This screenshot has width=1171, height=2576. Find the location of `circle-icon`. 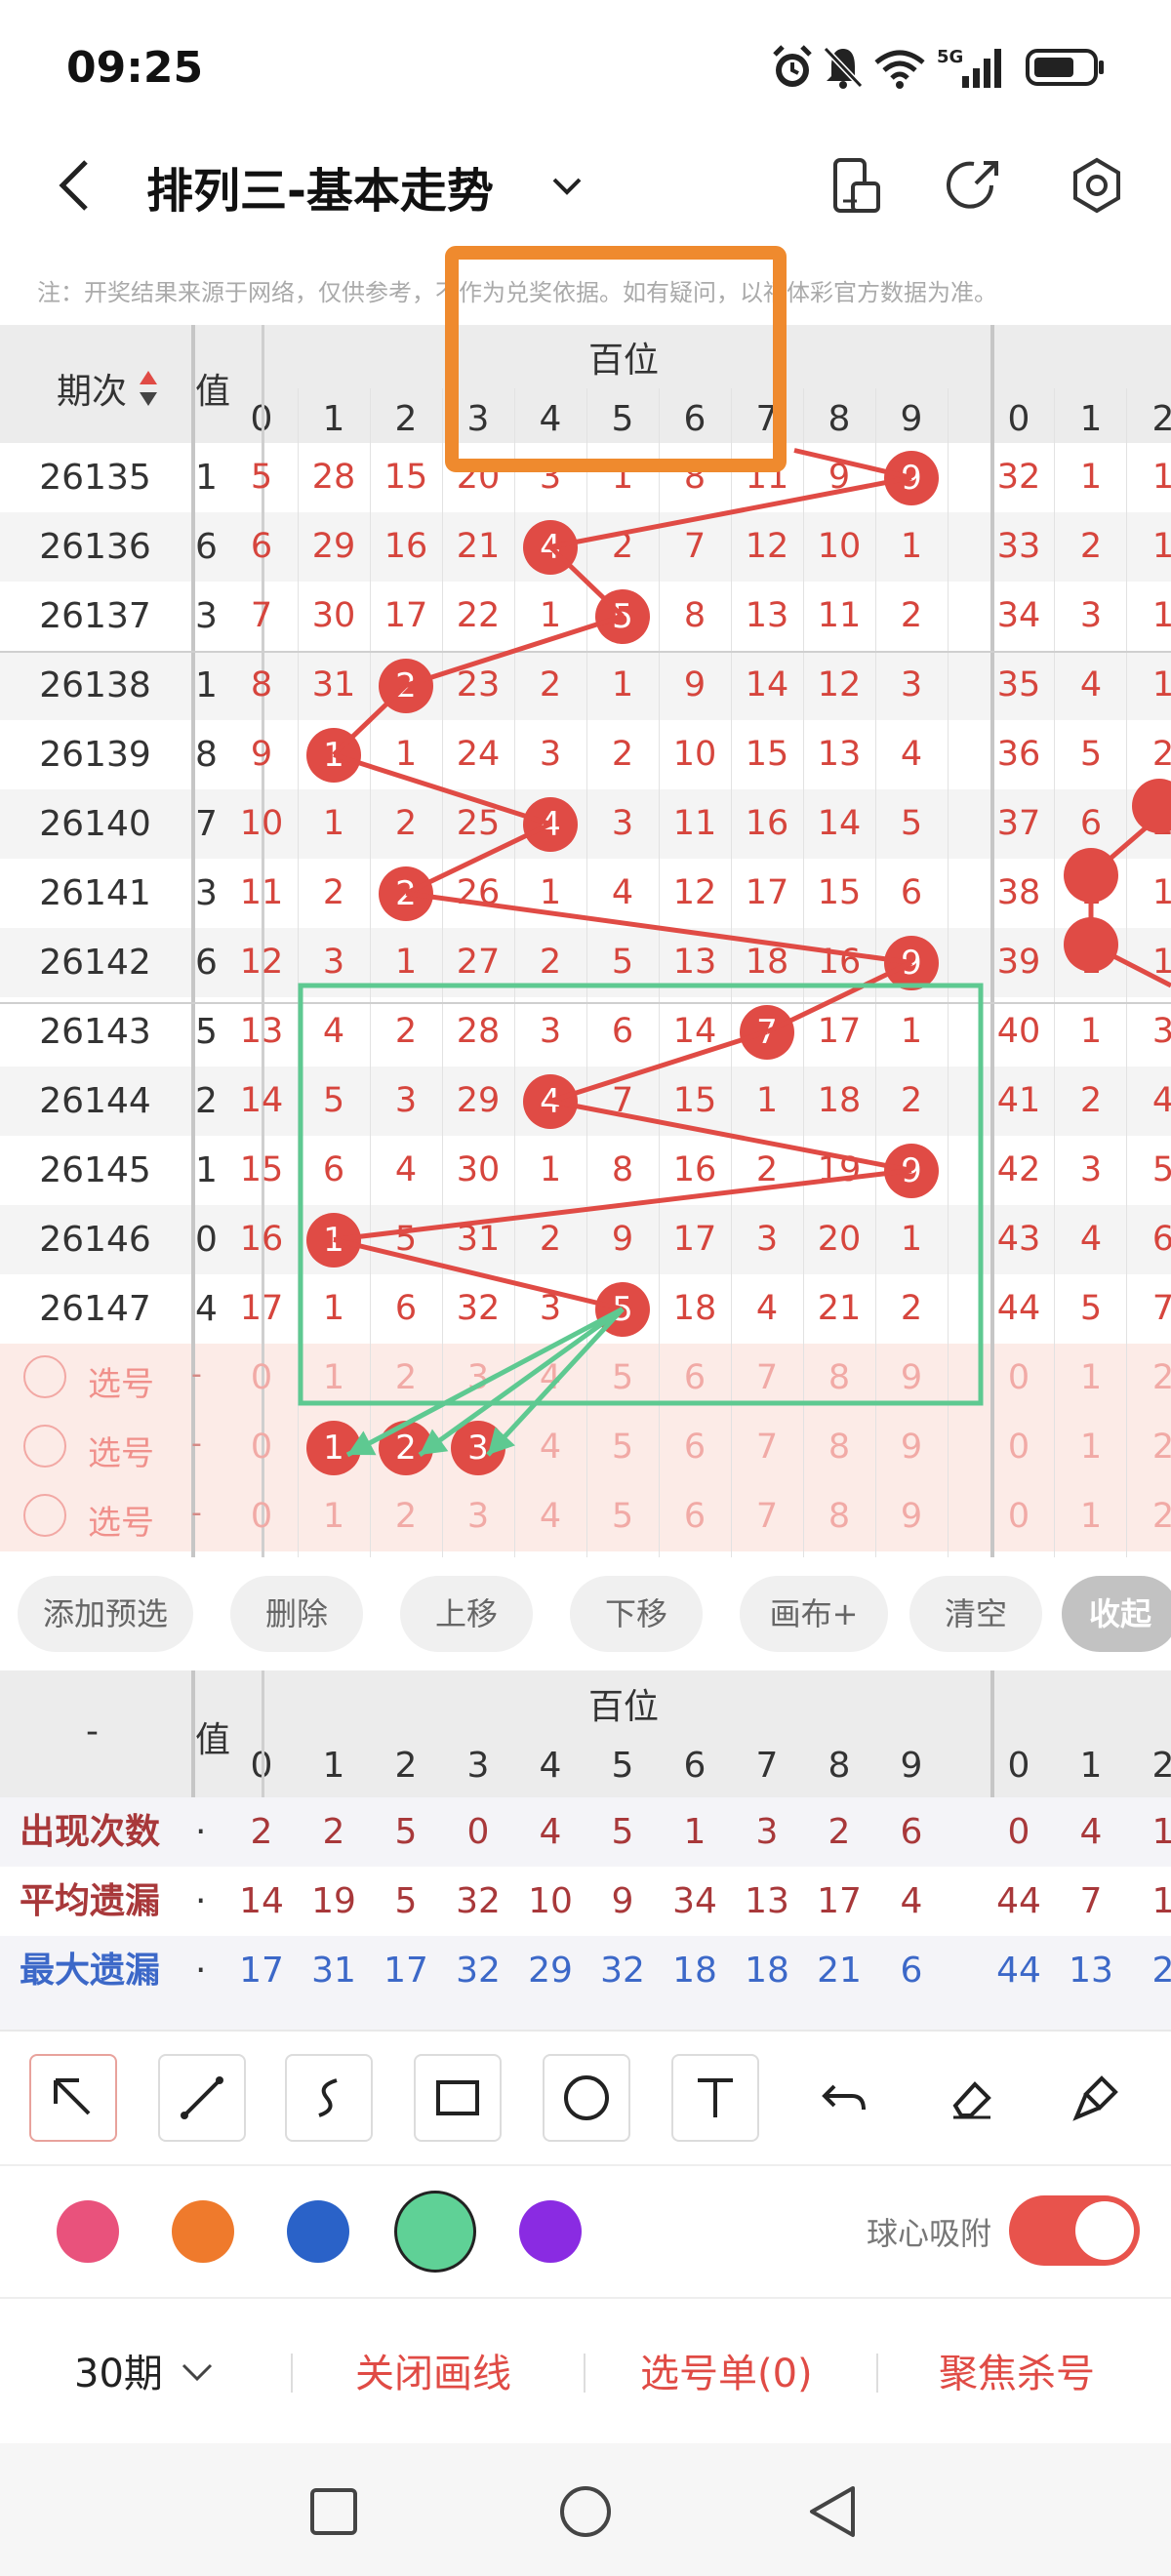

circle-icon is located at coordinates (585, 2511).